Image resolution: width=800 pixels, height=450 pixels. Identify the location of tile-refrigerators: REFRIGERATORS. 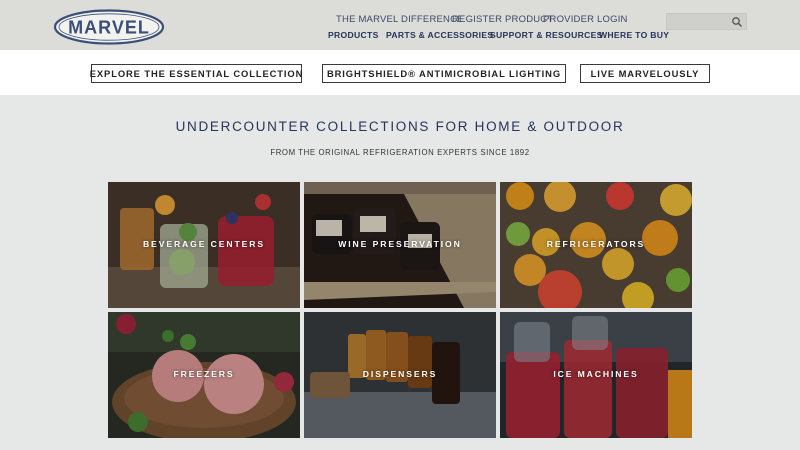
(596, 245).